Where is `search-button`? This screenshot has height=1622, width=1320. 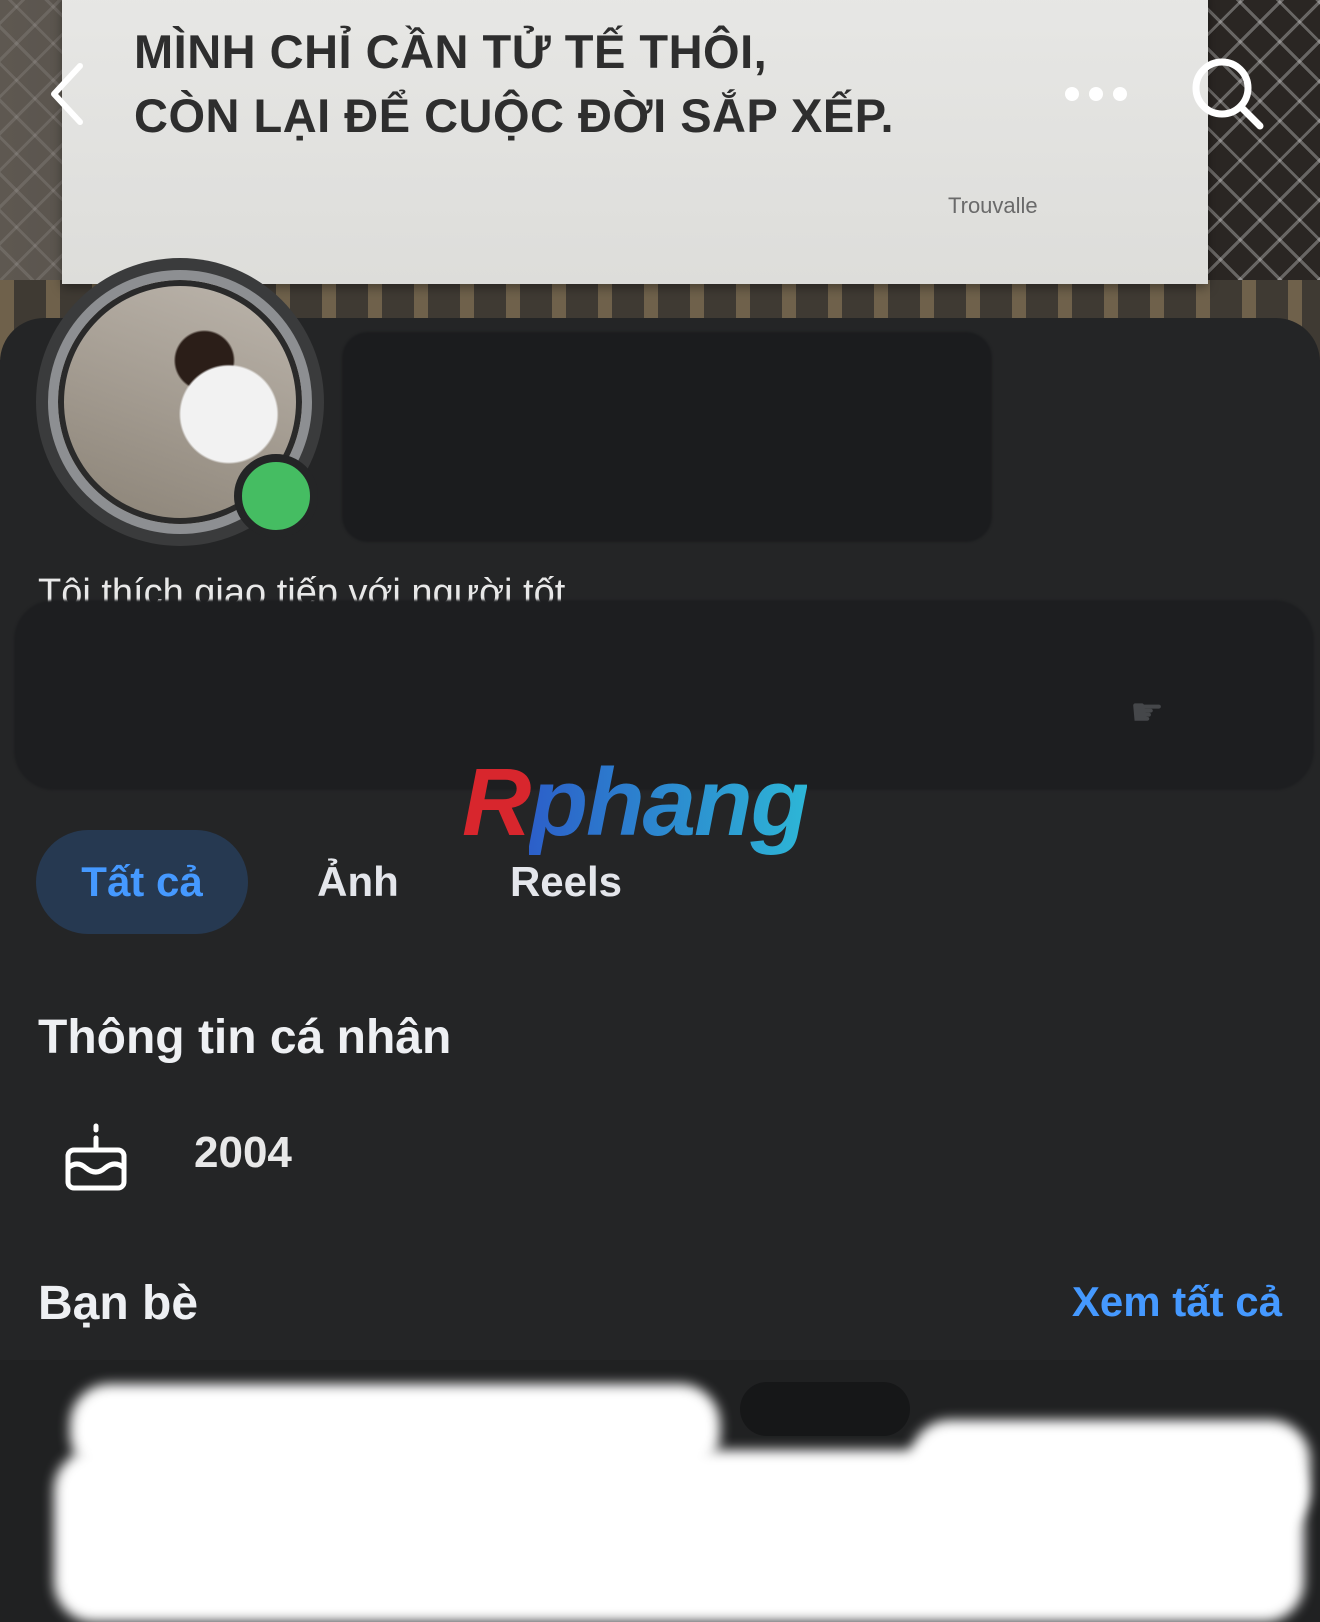
search-button is located at coordinates (1228, 94).